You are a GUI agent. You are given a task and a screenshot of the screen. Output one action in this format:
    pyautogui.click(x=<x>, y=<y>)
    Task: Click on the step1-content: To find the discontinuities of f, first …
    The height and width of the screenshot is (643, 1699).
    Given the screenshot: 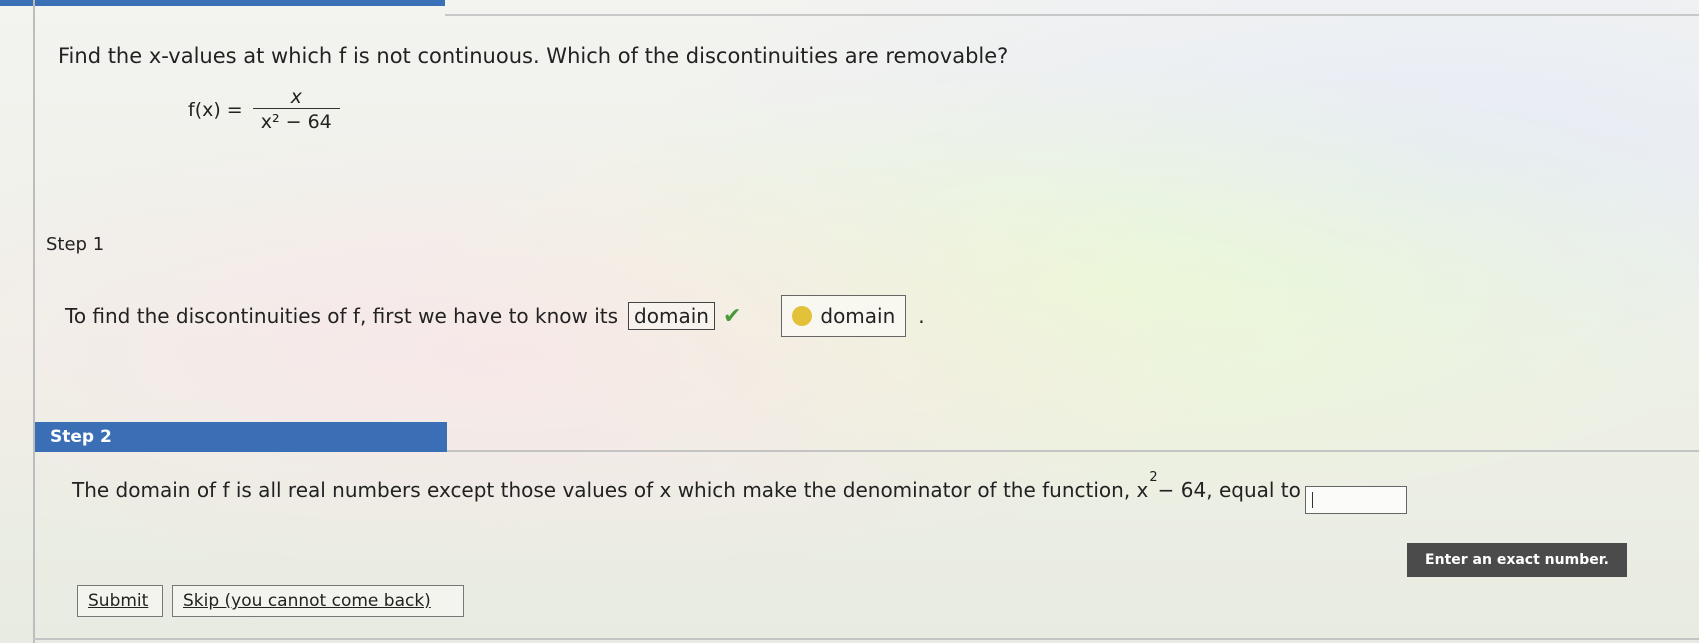 What is the action you would take?
    pyautogui.click(x=495, y=316)
    